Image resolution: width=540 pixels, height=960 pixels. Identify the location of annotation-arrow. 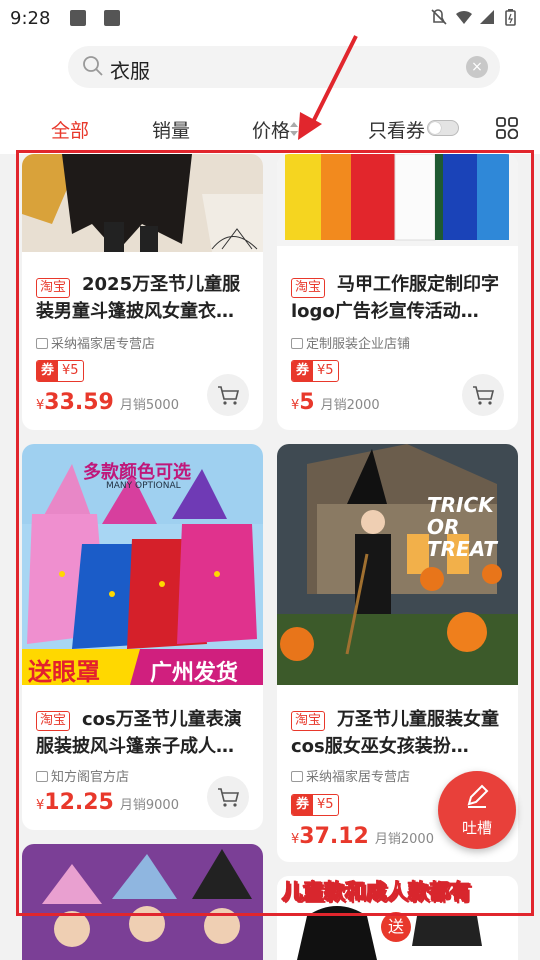
(328, 87).